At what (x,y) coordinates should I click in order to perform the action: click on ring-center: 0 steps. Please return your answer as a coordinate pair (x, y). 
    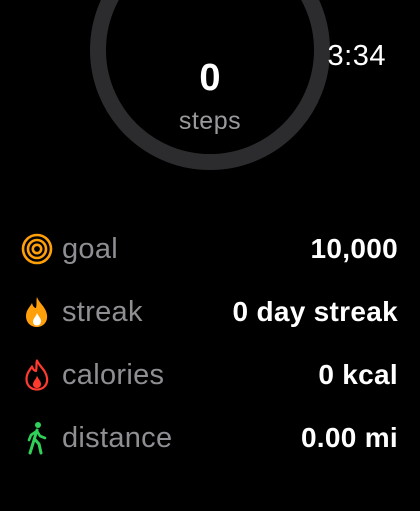
    Looking at the image, I should click on (210, 97).